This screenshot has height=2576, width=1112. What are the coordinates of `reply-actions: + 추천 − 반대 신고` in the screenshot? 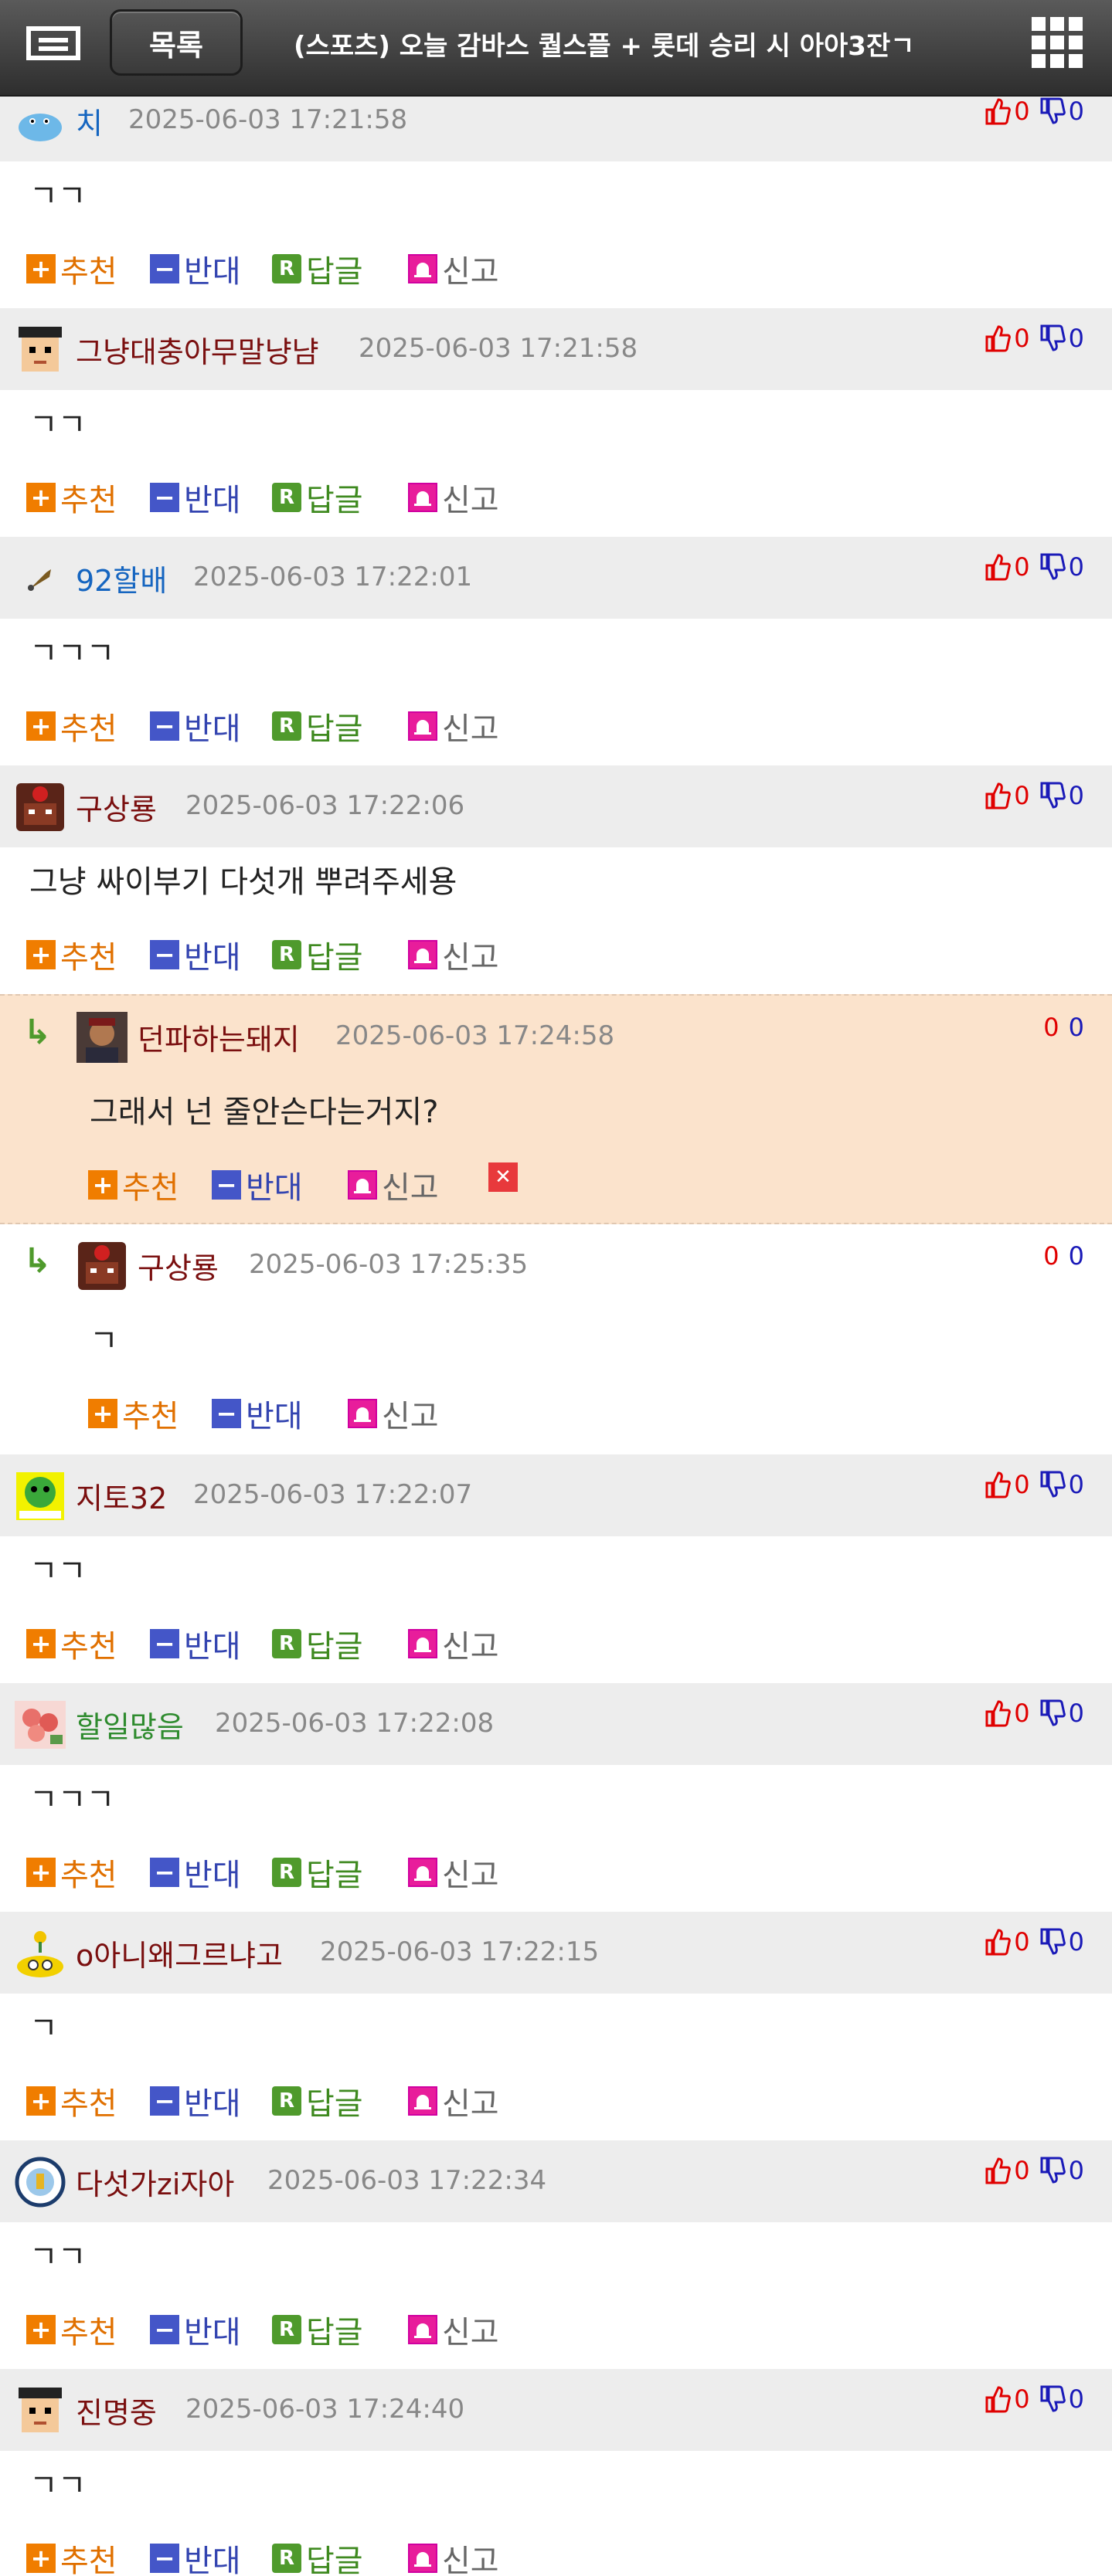 It's located at (556, 1414).